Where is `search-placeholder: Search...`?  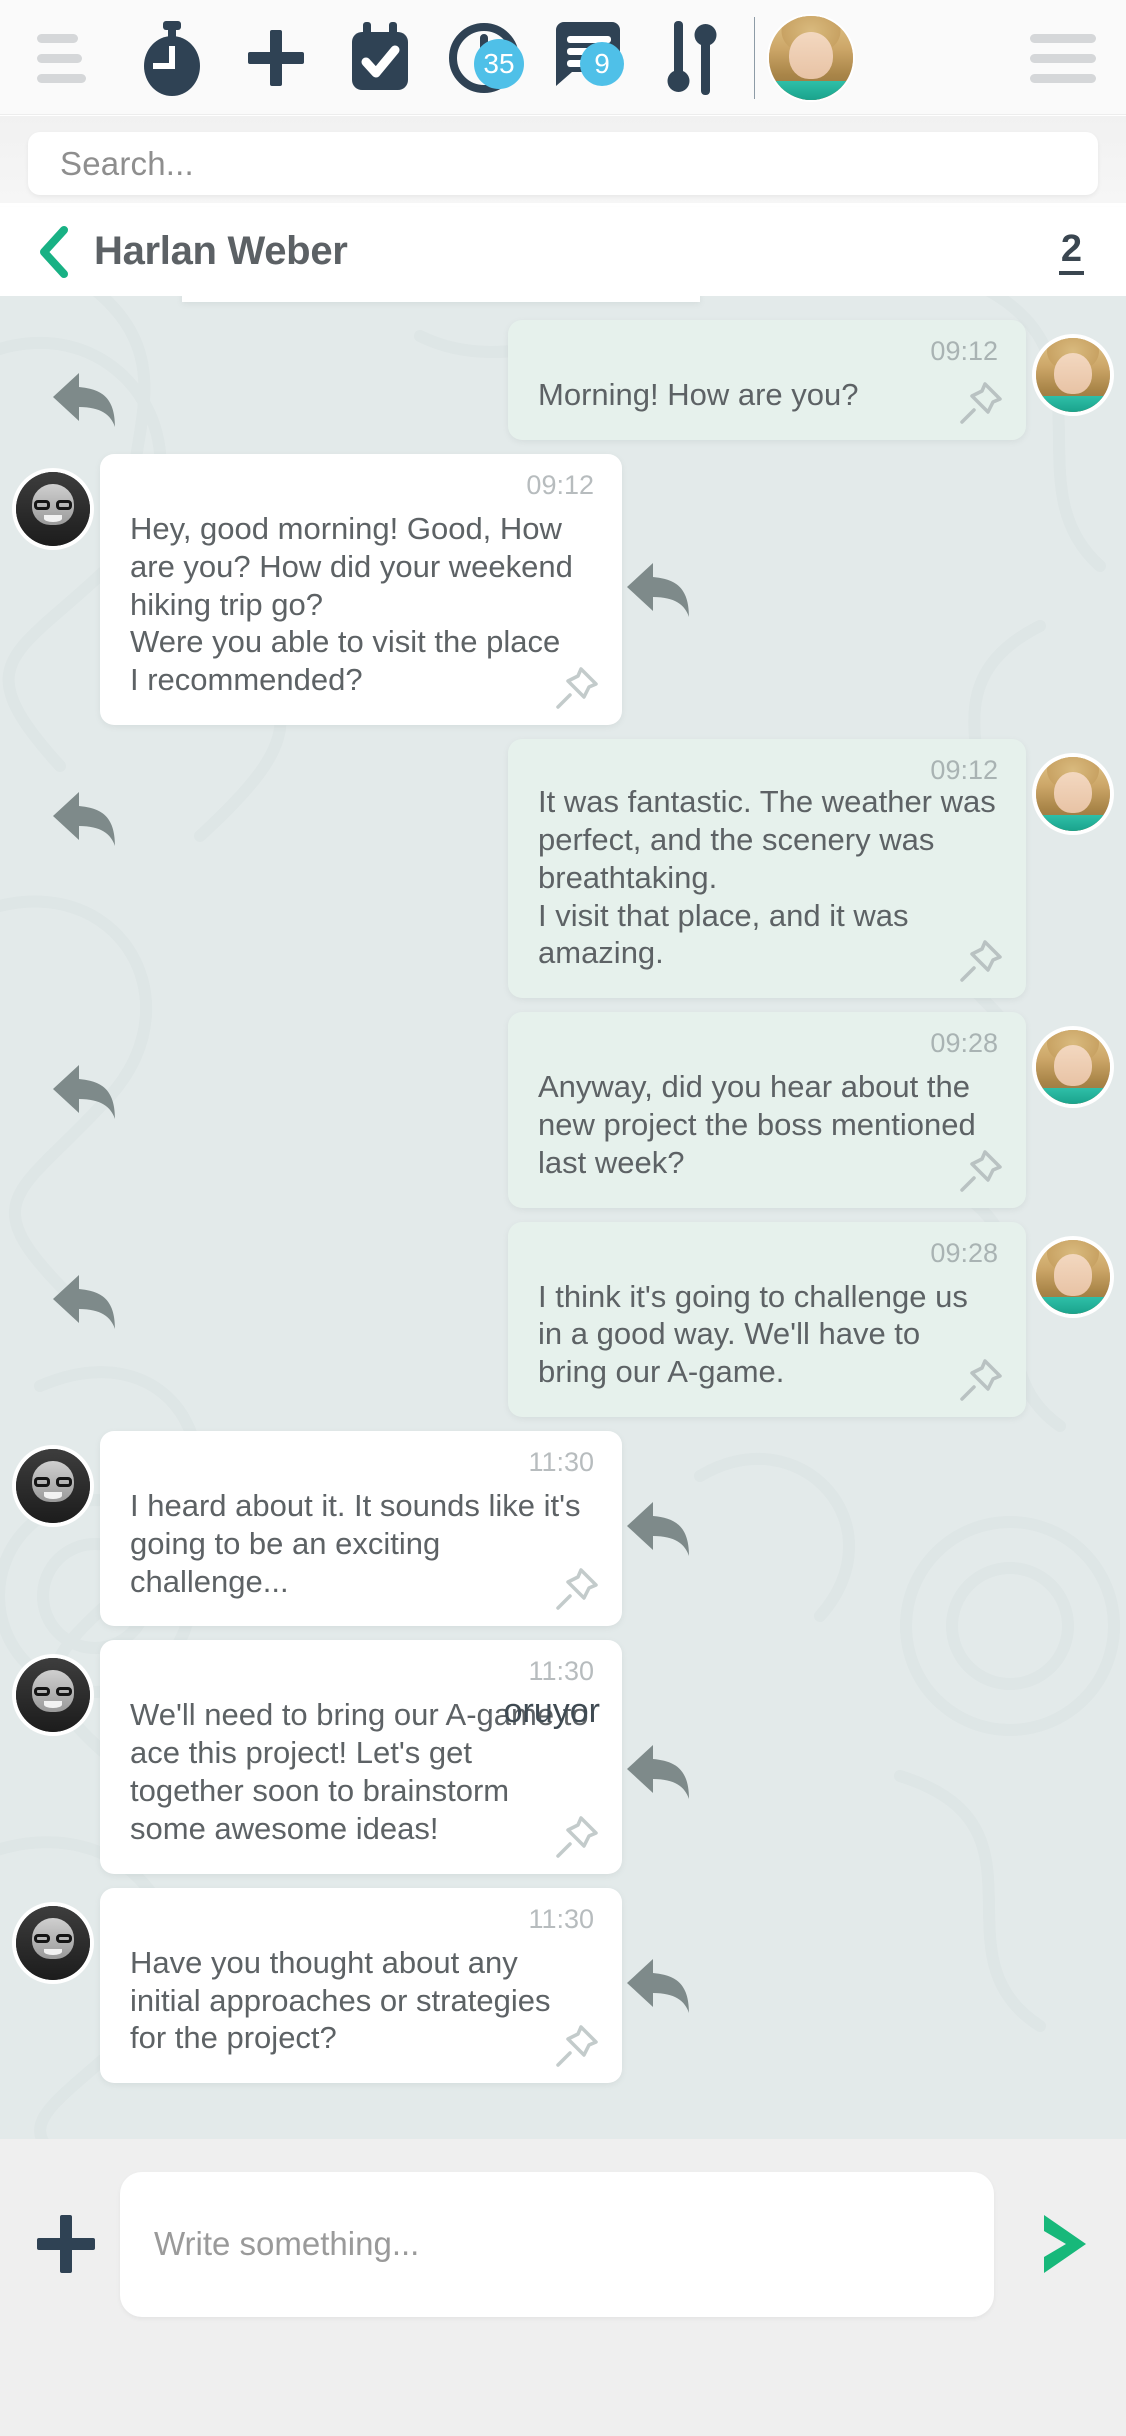
search-placeholder: Search... is located at coordinates (127, 163).